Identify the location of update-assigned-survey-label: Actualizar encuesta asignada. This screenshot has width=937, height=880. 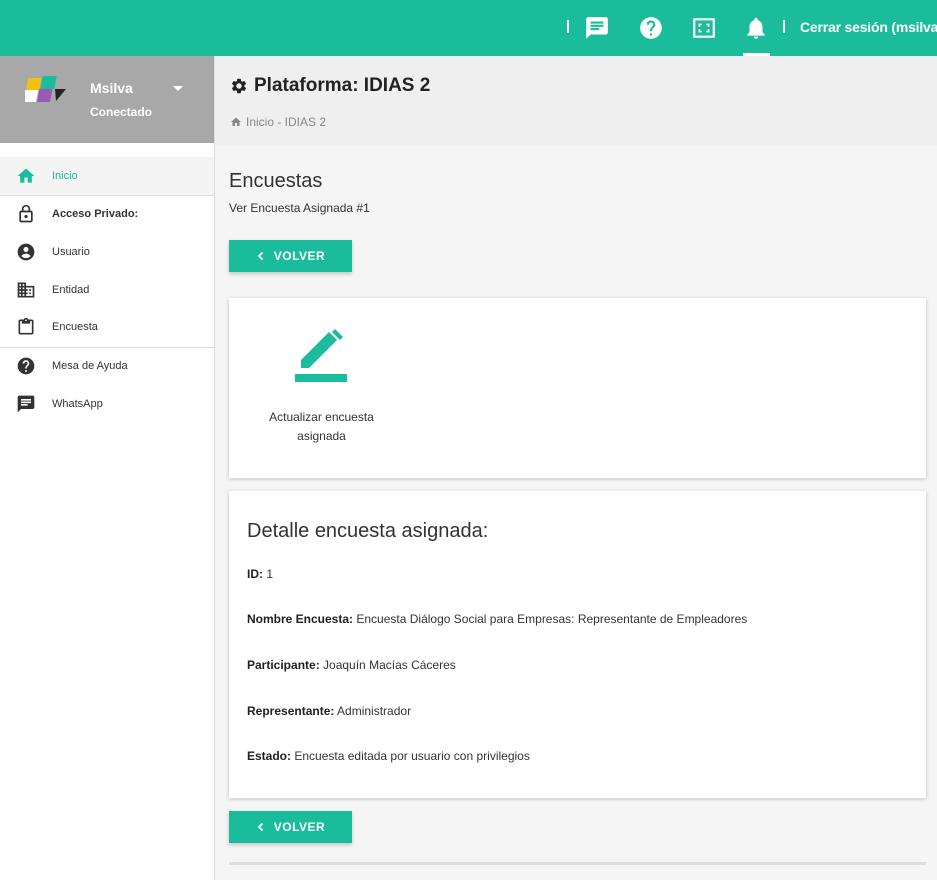
(321, 426).